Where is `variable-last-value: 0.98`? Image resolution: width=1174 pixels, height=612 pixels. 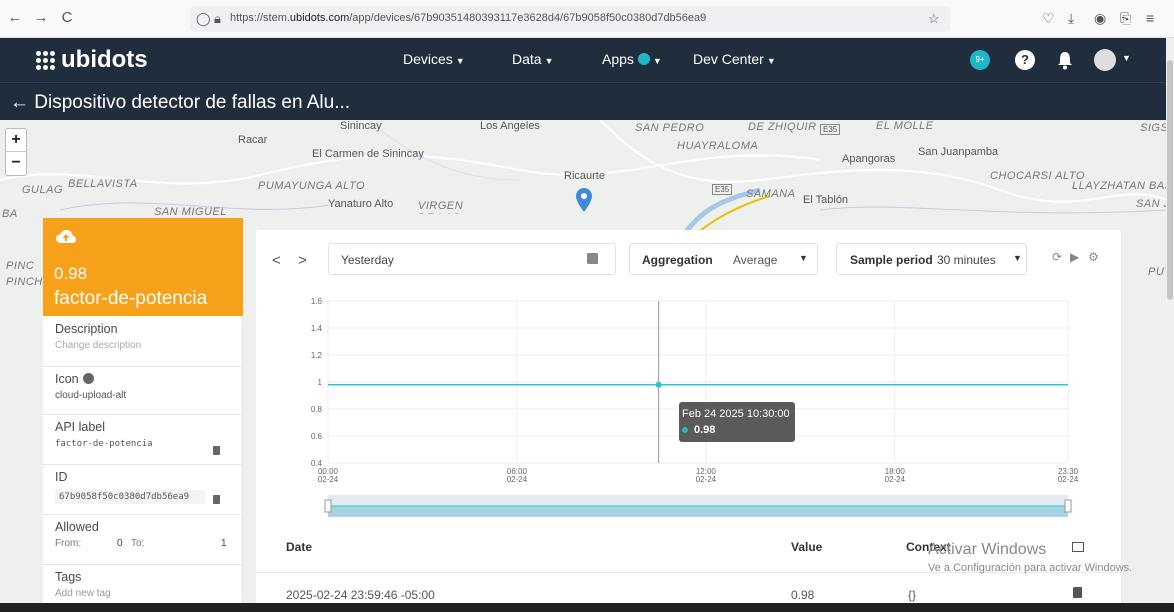 variable-last-value: 0.98 is located at coordinates (71, 273).